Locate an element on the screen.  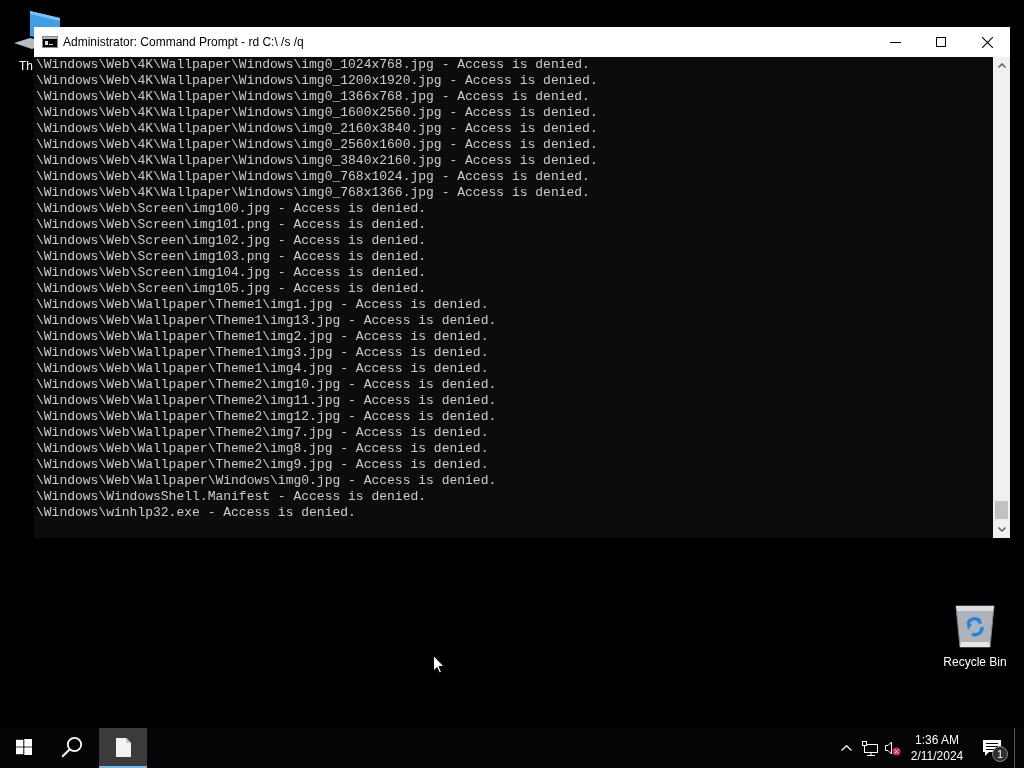
cursor-icon is located at coordinates (439, 664).